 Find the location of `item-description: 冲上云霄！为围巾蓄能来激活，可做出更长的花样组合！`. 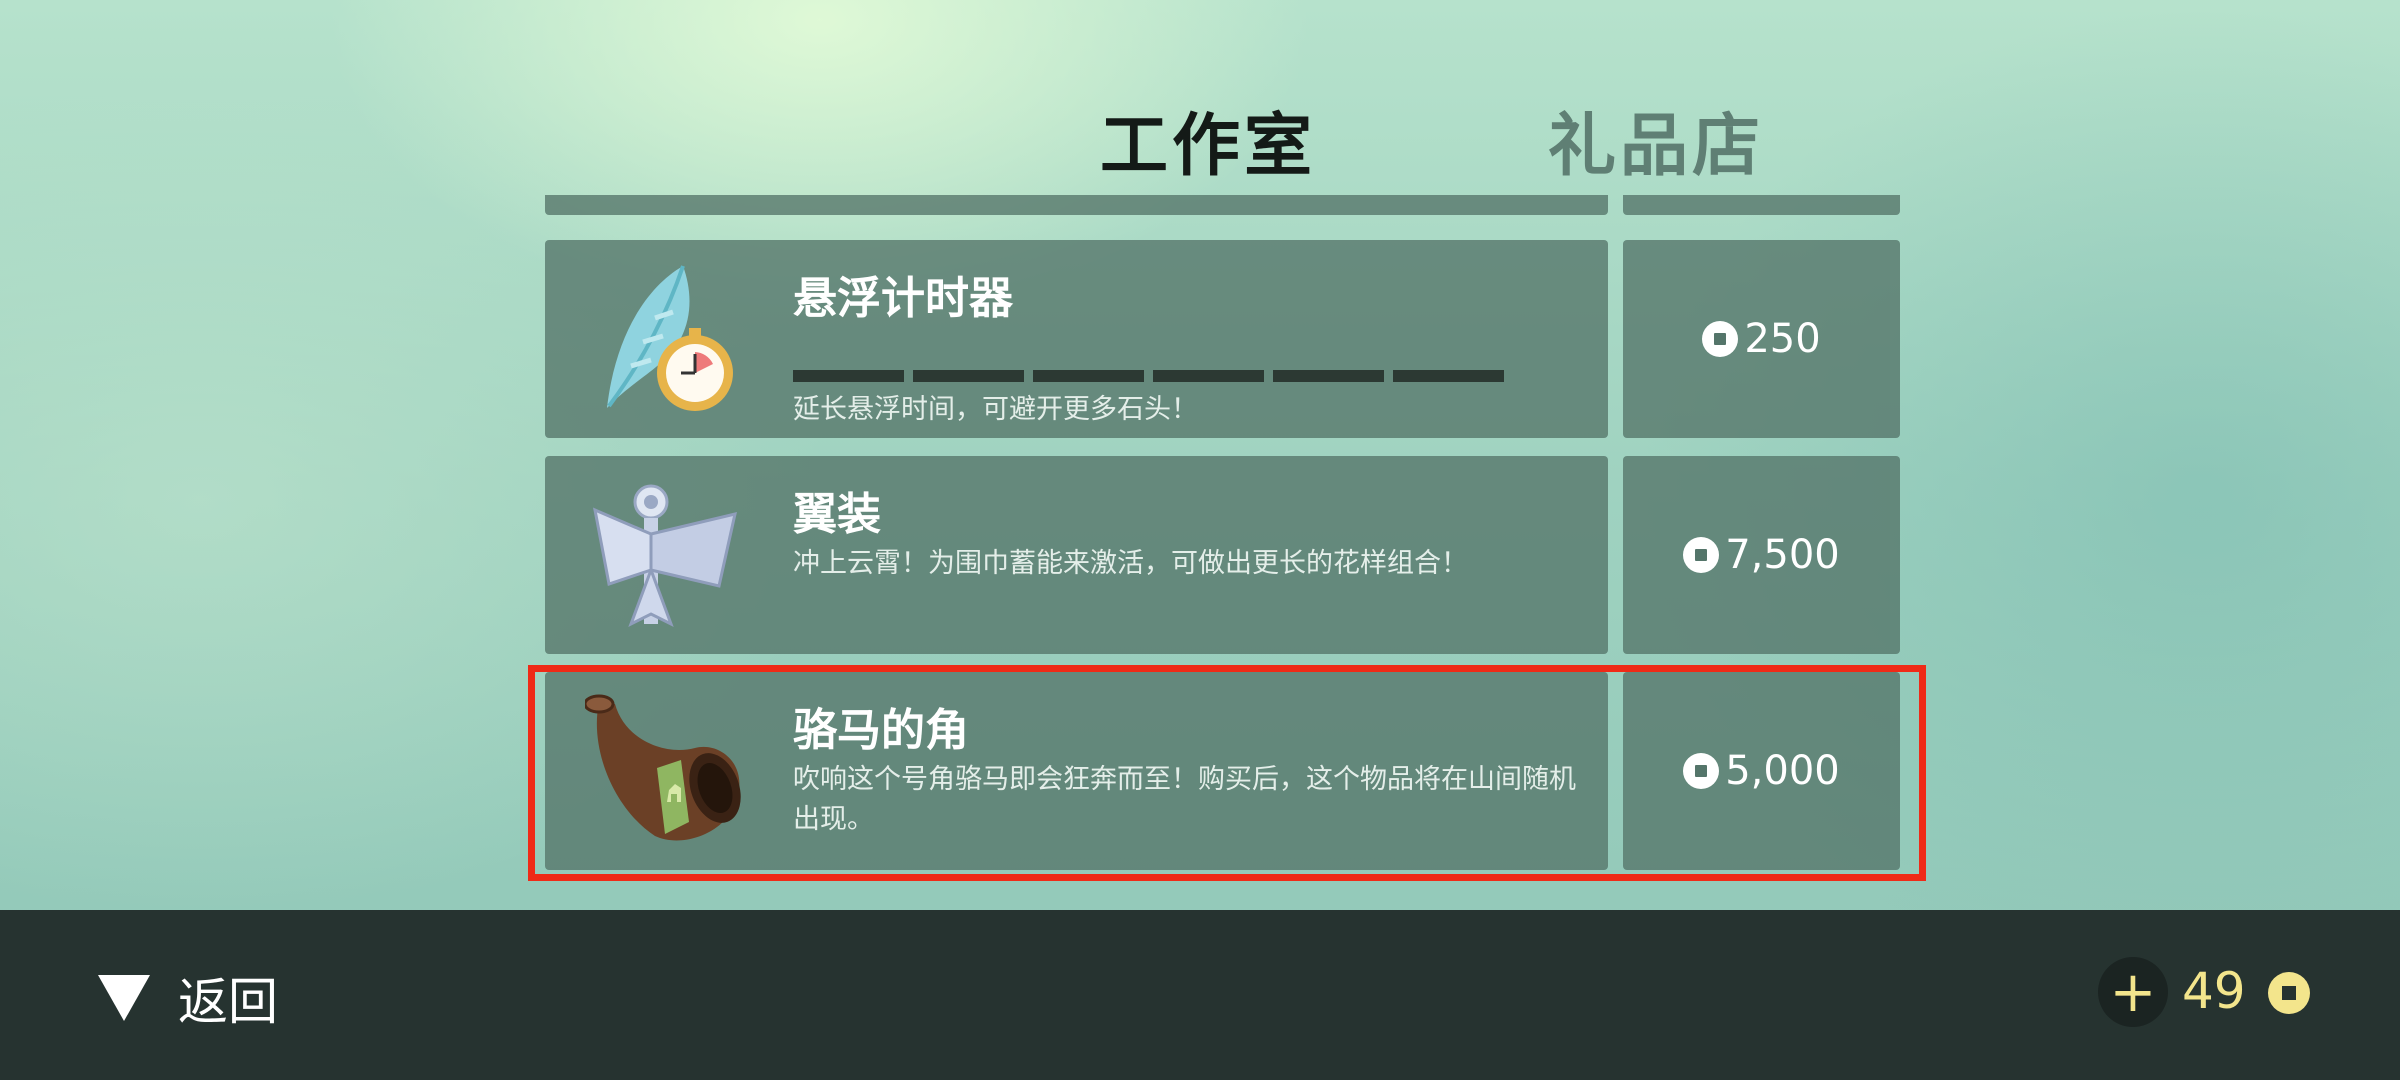

item-description: 冲上云霄！为围巾蓄能来激活，可做出更长的花样组合！ is located at coordinates (1130, 563).